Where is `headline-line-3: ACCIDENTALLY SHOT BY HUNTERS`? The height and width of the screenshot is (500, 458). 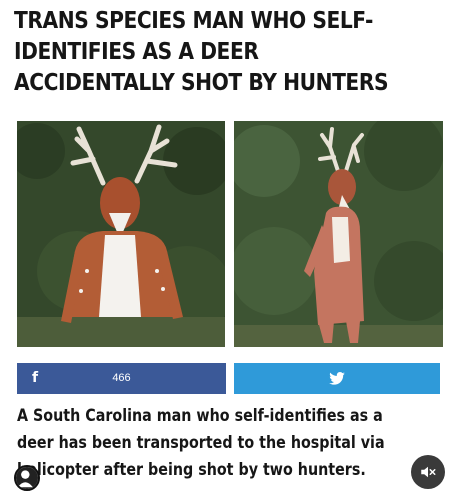 headline-line-3: ACCIDENTALLY SHOT BY HUNTERS is located at coordinates (201, 83).